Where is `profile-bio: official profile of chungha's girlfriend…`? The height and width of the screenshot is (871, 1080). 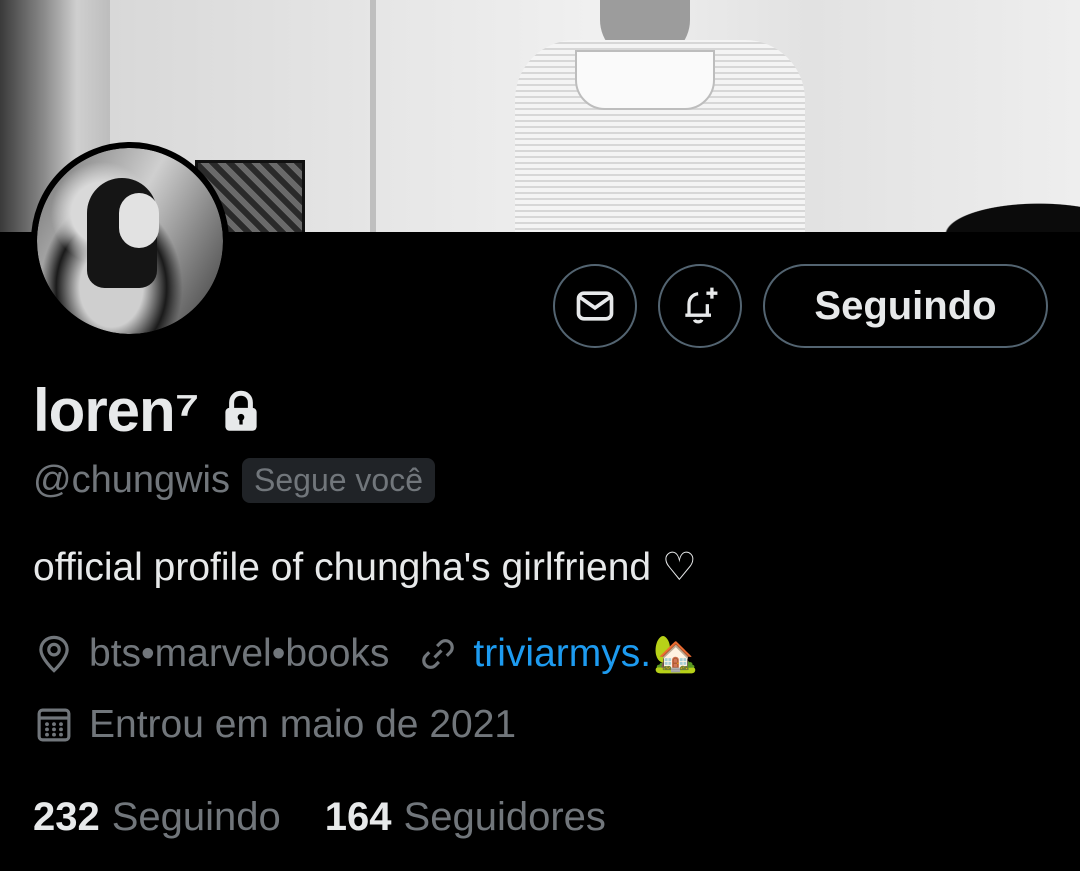
profile-bio: official profile of chungha's girlfriend… is located at coordinates (365, 567).